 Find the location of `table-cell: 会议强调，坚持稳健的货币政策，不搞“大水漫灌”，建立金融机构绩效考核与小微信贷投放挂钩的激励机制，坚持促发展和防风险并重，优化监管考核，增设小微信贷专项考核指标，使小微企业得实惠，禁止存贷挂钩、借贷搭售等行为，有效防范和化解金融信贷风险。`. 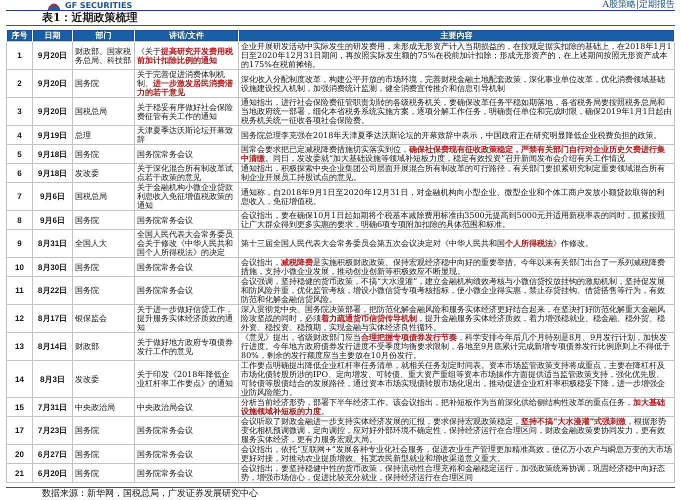

table-cell: 会议强调，坚持稳健的货币政策，不搞“大水漫灌”，建立金融机构绩效考核与小微信贷投放挂钩的激励机制，坚持促发展和防风险并重，优化监管考核，增设小微信贷专项考核指标，使小微企业得实惠，禁止存贷挂钩、借贷搭售等行为，有效防范和化解金融信贷风险。 is located at coordinates (456, 290).